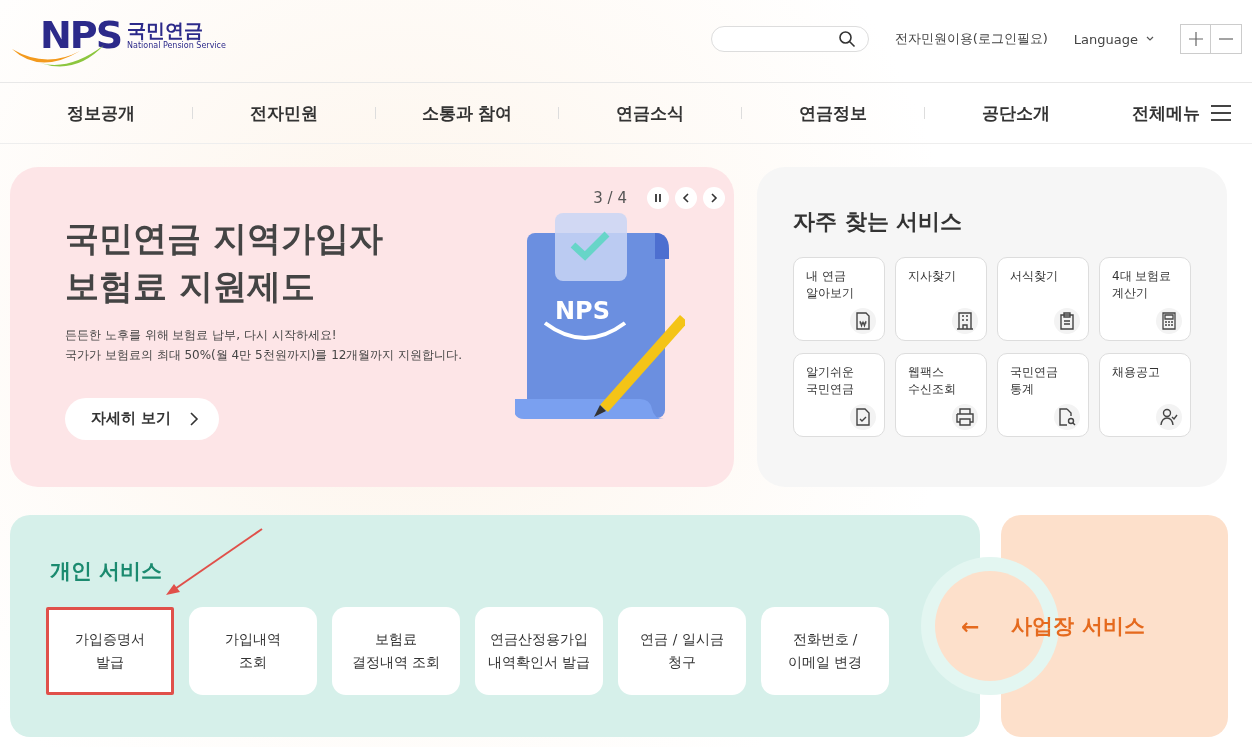  I want to click on section-title: 자주 찾는 서비스, so click(878, 222).